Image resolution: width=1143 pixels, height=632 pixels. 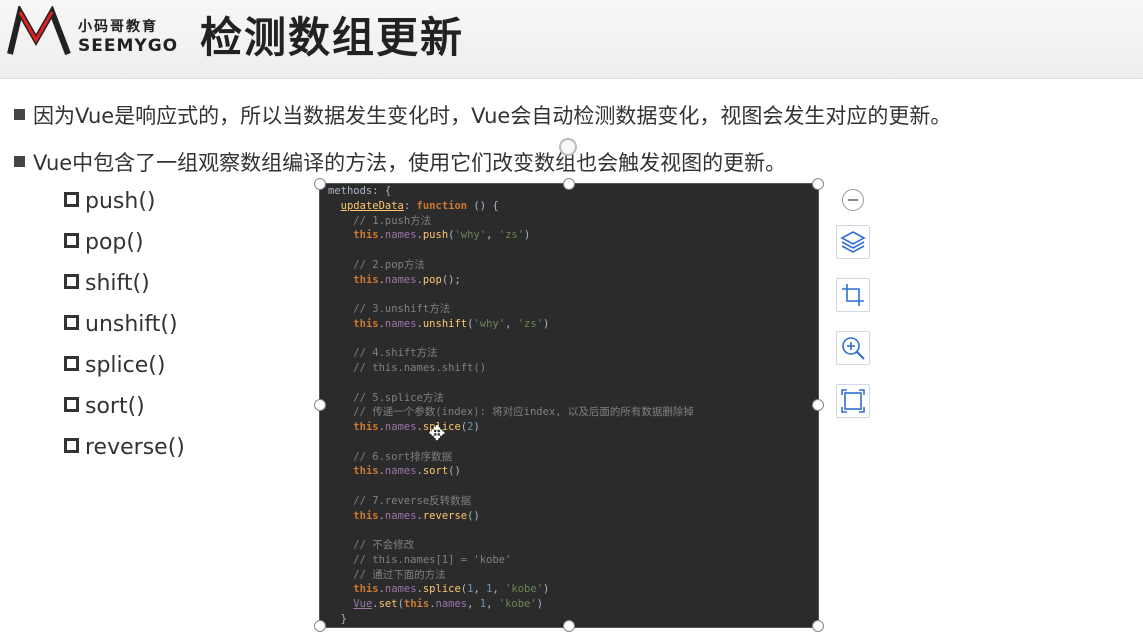 I want to click on seemygo-logo: 小码哥教育 SEEMYGO, so click(x=91, y=32).